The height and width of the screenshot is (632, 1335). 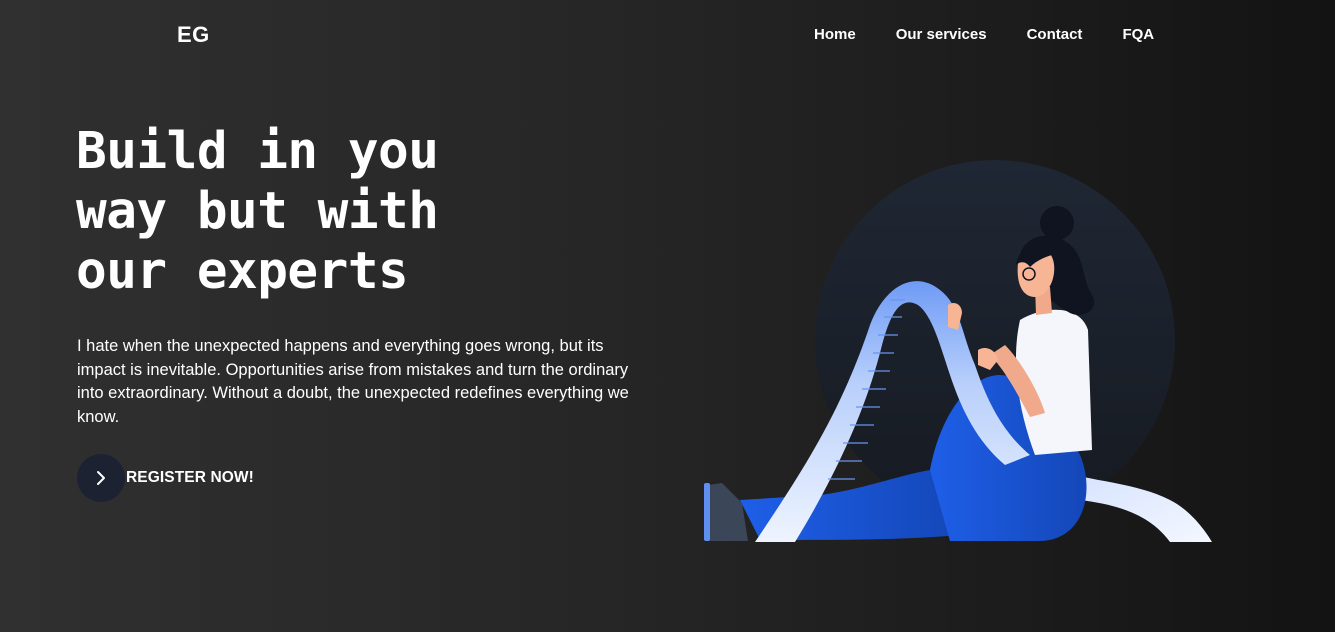 I want to click on headline-line-2: way but with, so click(x=257, y=211).